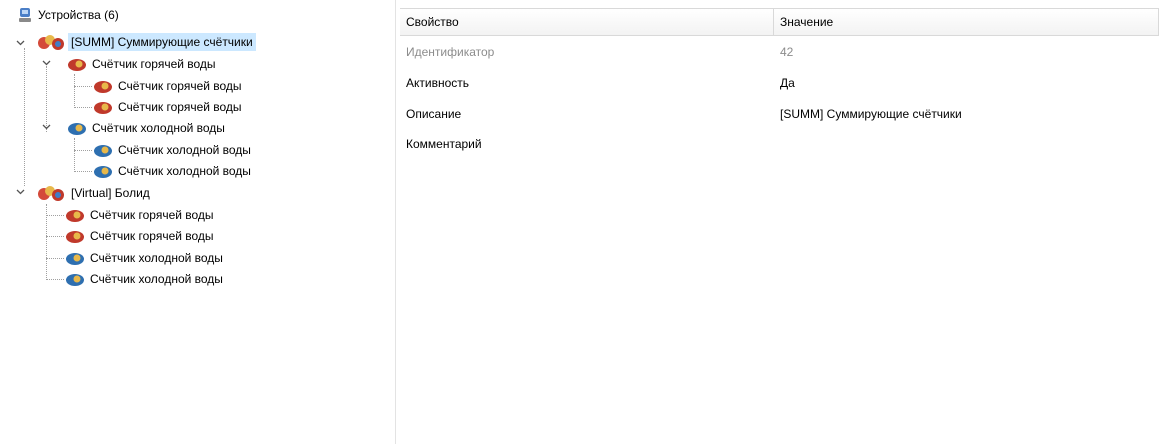 The height and width of the screenshot is (444, 1159). Describe the element at coordinates (26, 15) in the screenshot. I see `devices-root-icon` at that location.